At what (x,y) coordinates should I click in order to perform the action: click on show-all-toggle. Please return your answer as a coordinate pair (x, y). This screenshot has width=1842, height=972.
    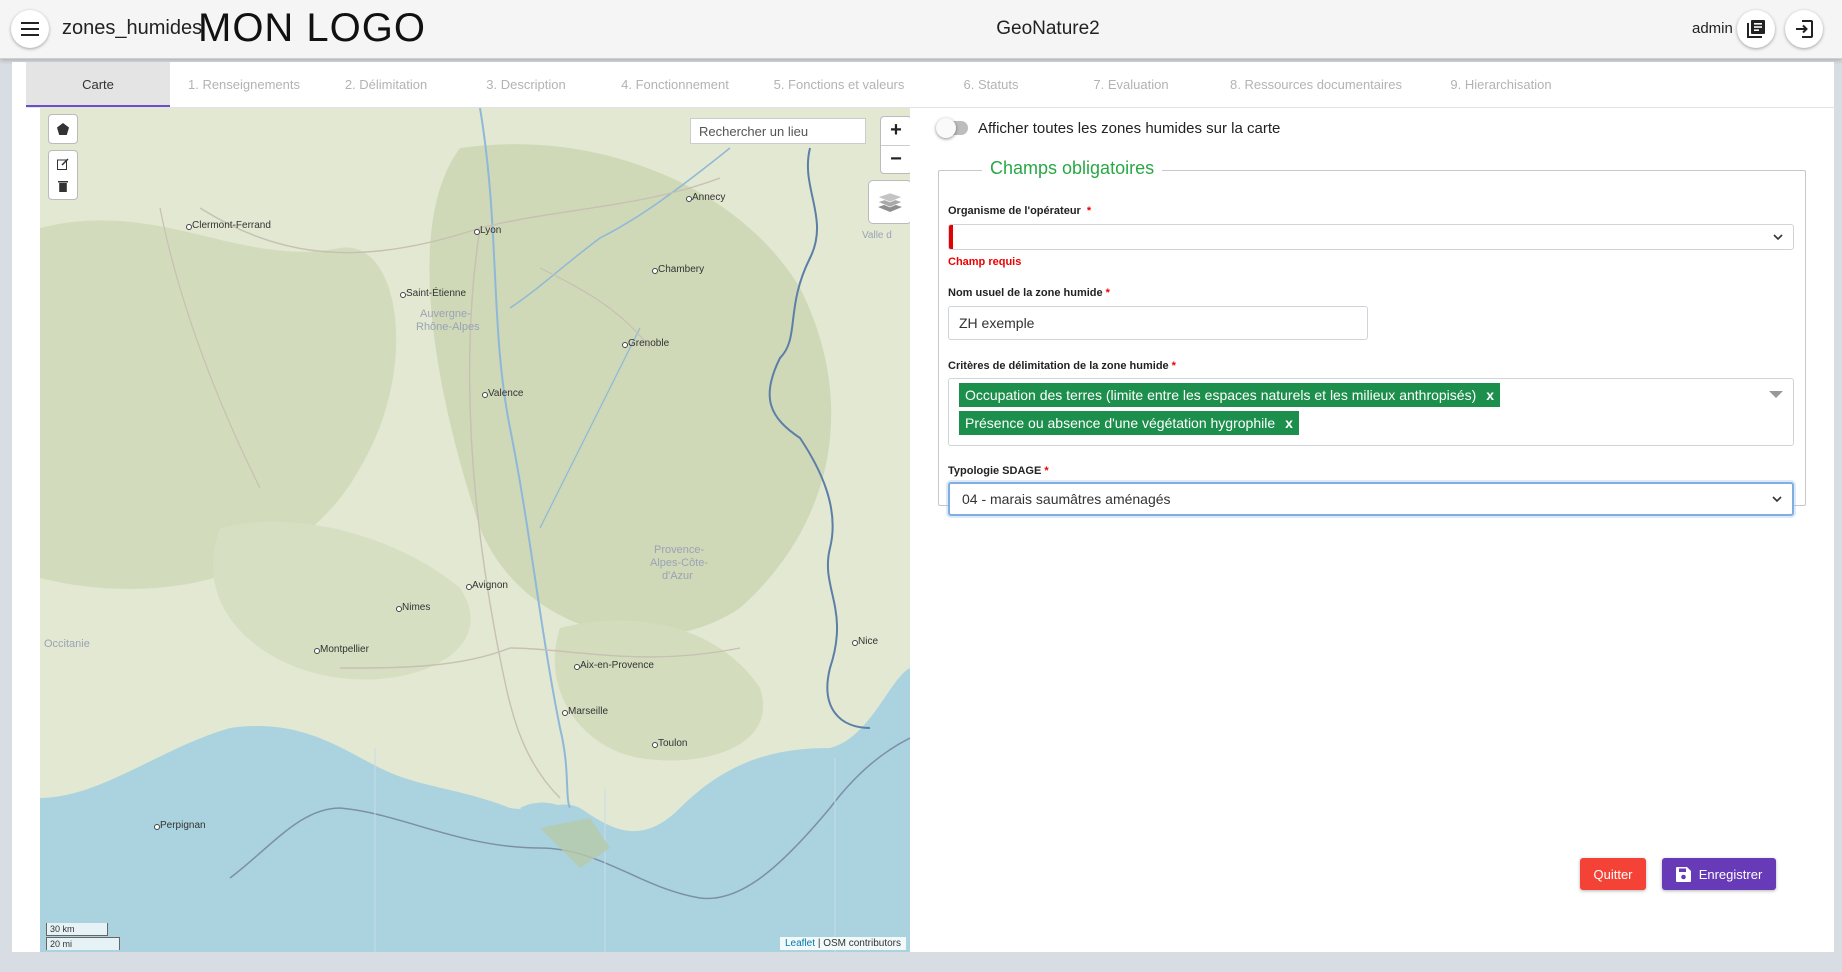
    Looking at the image, I should click on (952, 128).